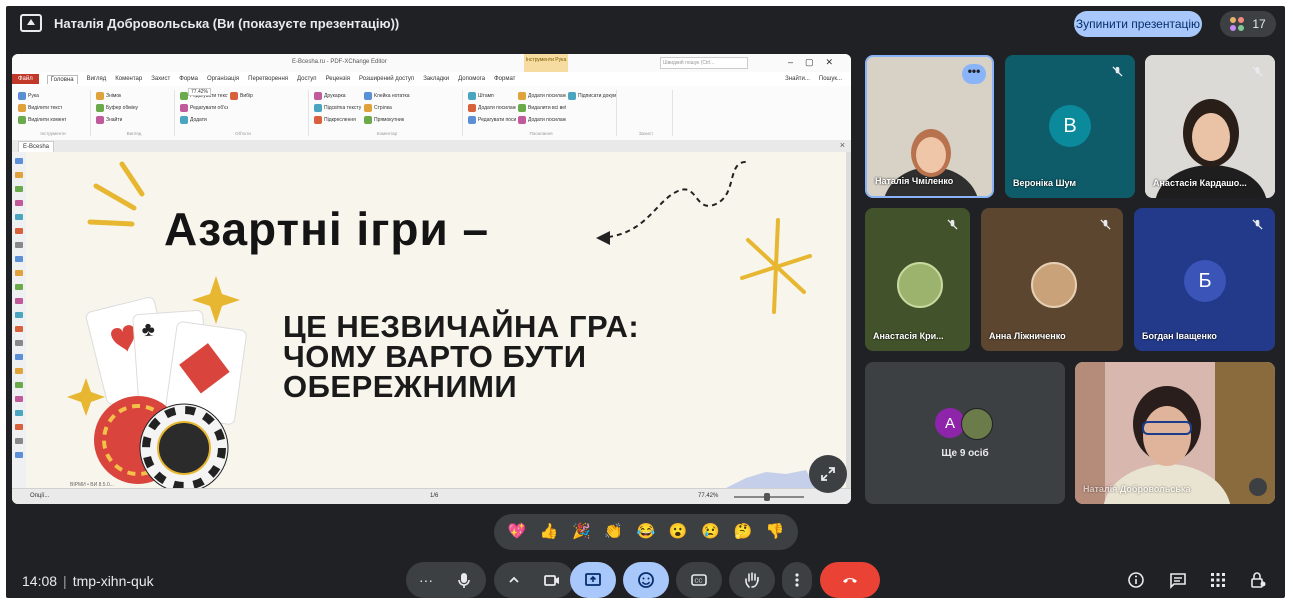 This screenshot has height=603, width=1293. What do you see at coordinates (33, 96) in the screenshot?
I see `ribbon-tool-label: Рука` at bounding box center [33, 96].